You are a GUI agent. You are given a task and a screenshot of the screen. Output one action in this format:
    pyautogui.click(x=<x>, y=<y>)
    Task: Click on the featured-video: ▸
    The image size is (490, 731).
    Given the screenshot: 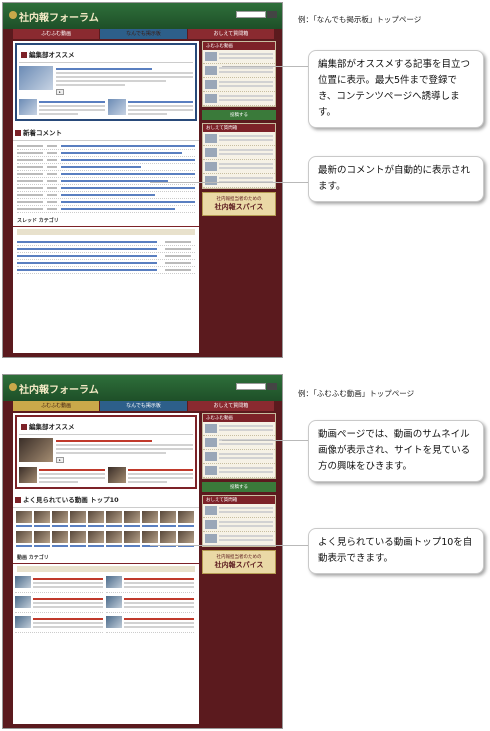 What is the action you would take?
    pyautogui.click(x=106, y=450)
    